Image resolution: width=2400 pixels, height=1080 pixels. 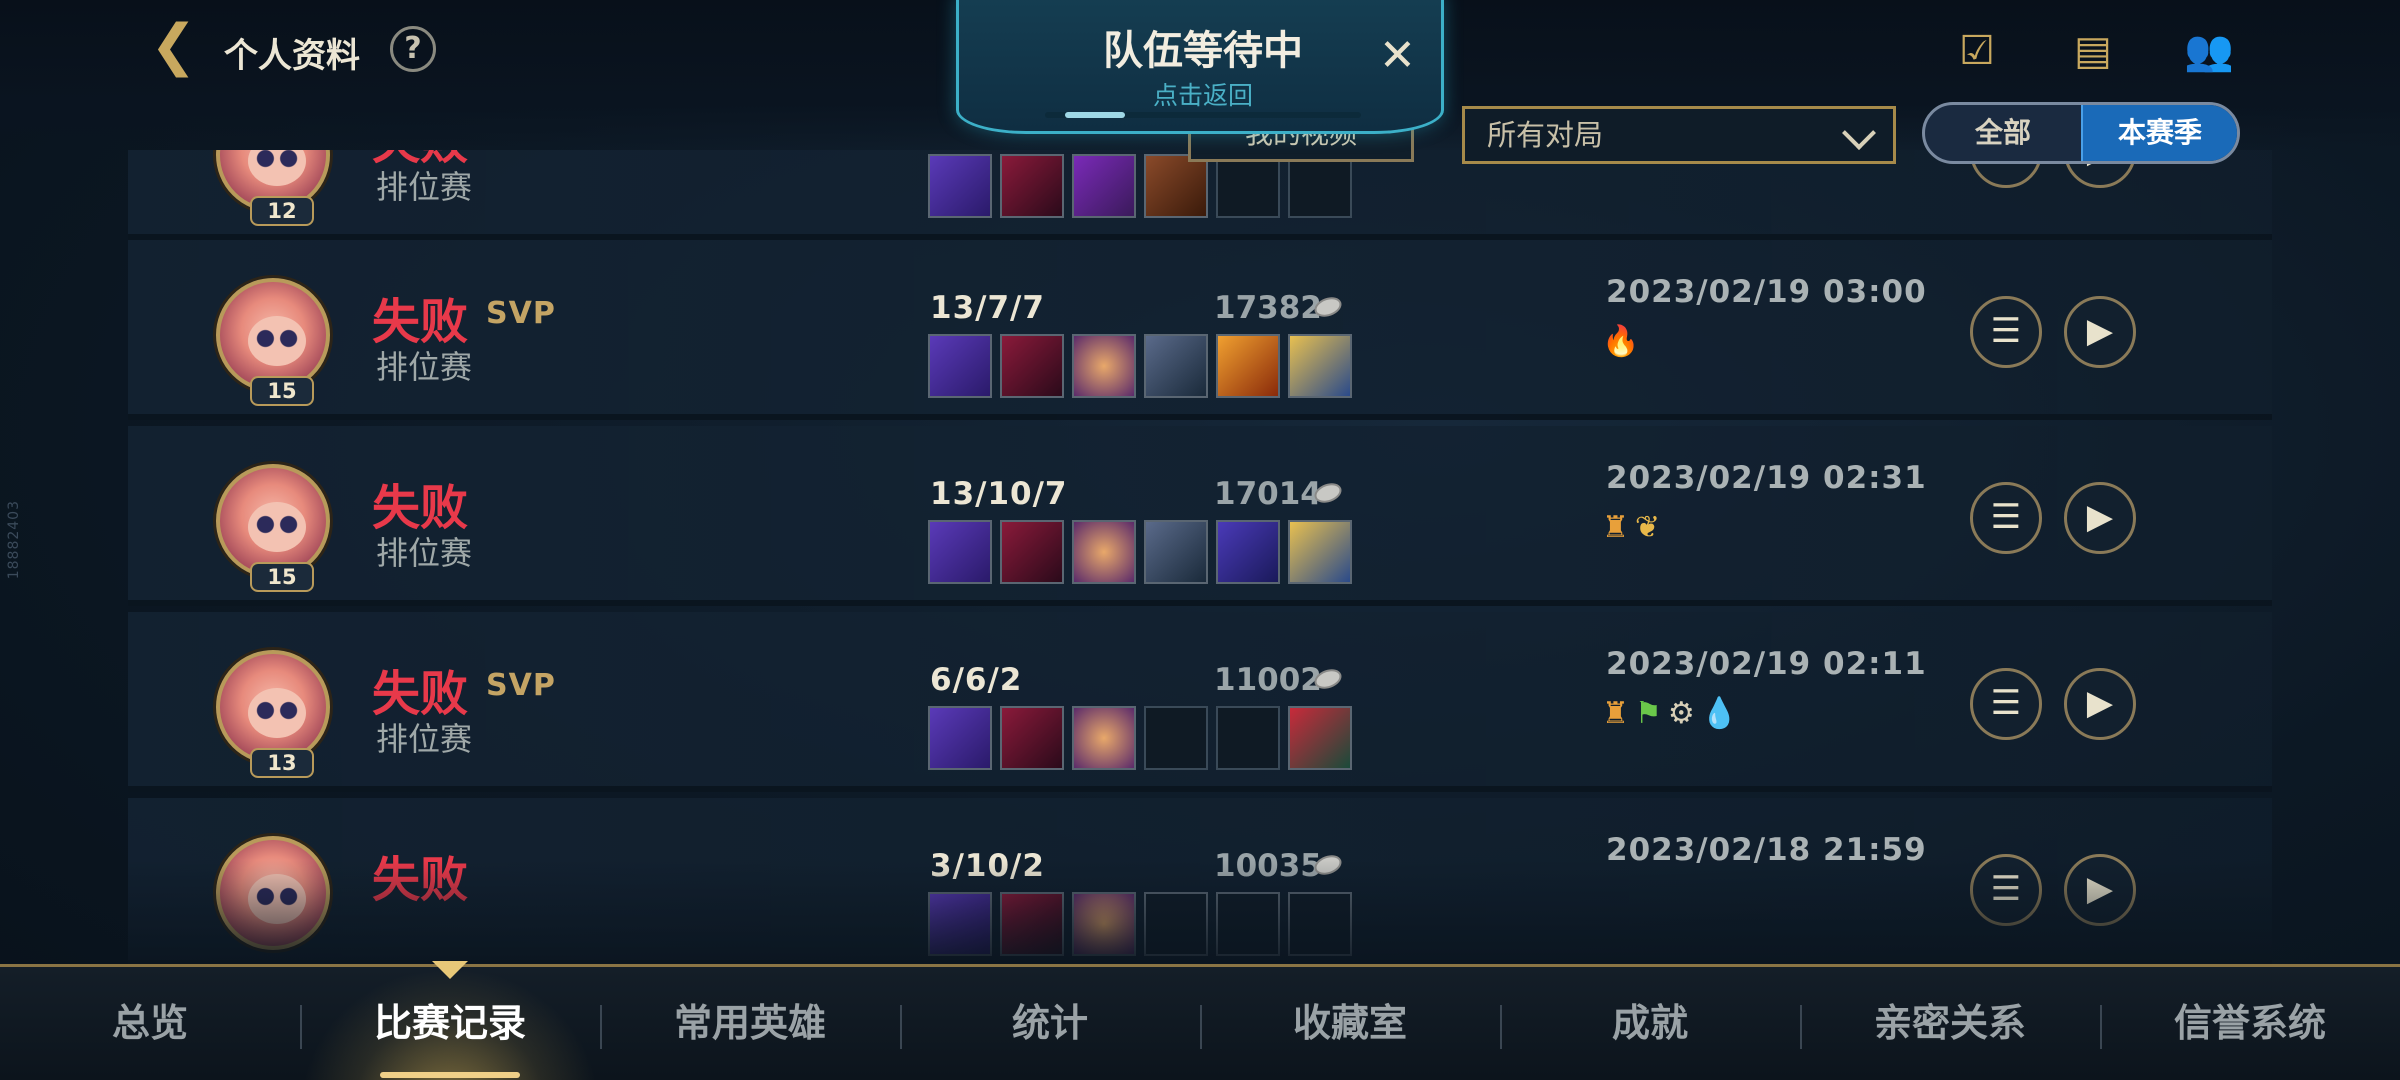 I want to click on tab-relationships: 亲密关系, so click(x=1950, y=1023).